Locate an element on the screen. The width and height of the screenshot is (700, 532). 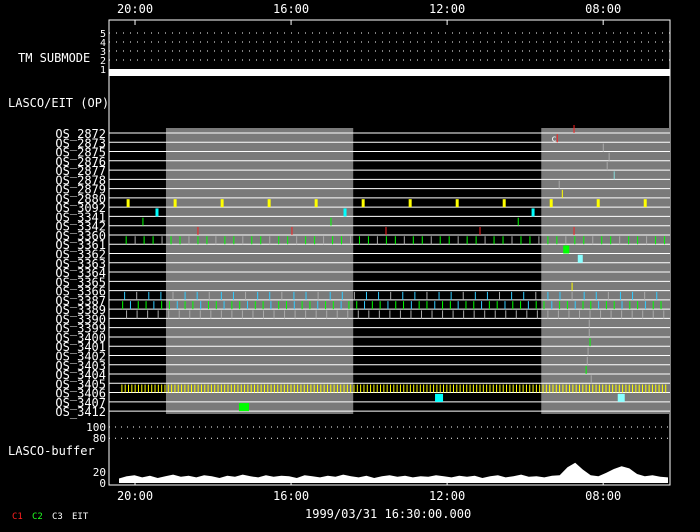
buffer-tick-label: 80 is located at coordinates (99, 438).